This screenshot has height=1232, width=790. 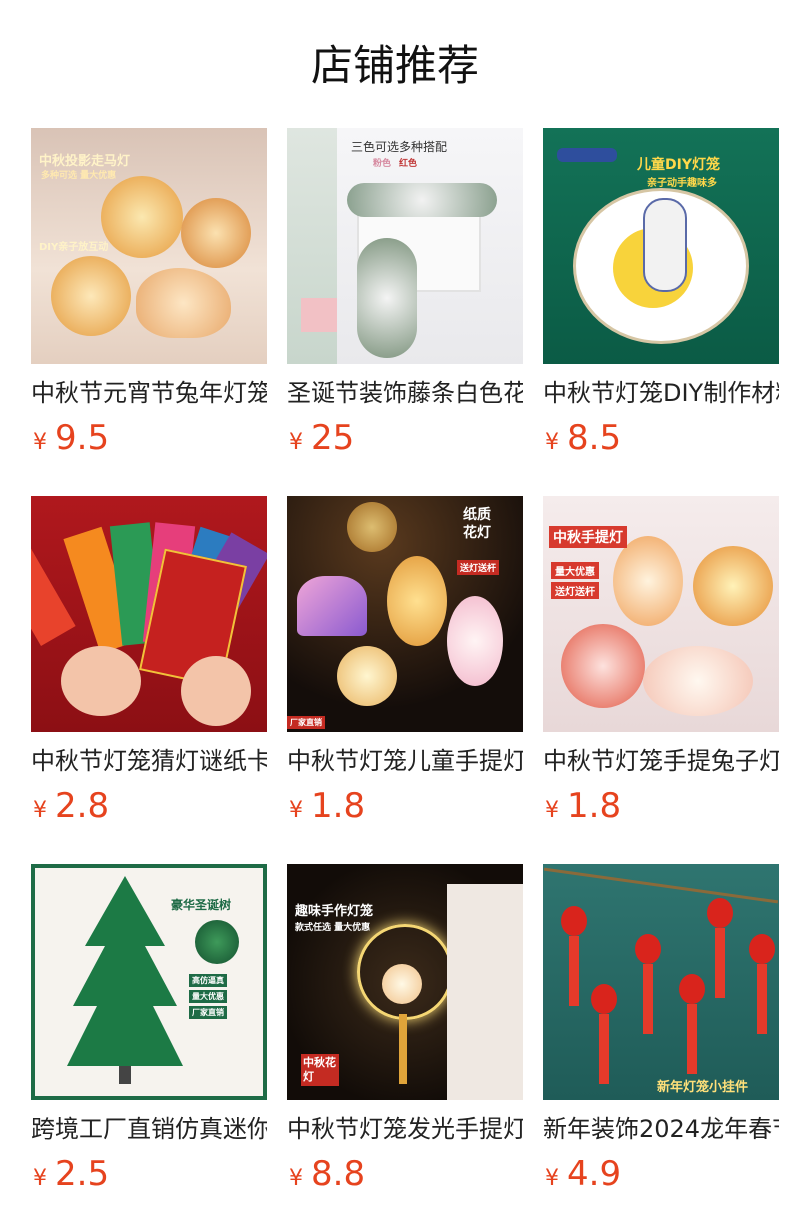 I want to click on price-value: 9.5, so click(x=82, y=438).